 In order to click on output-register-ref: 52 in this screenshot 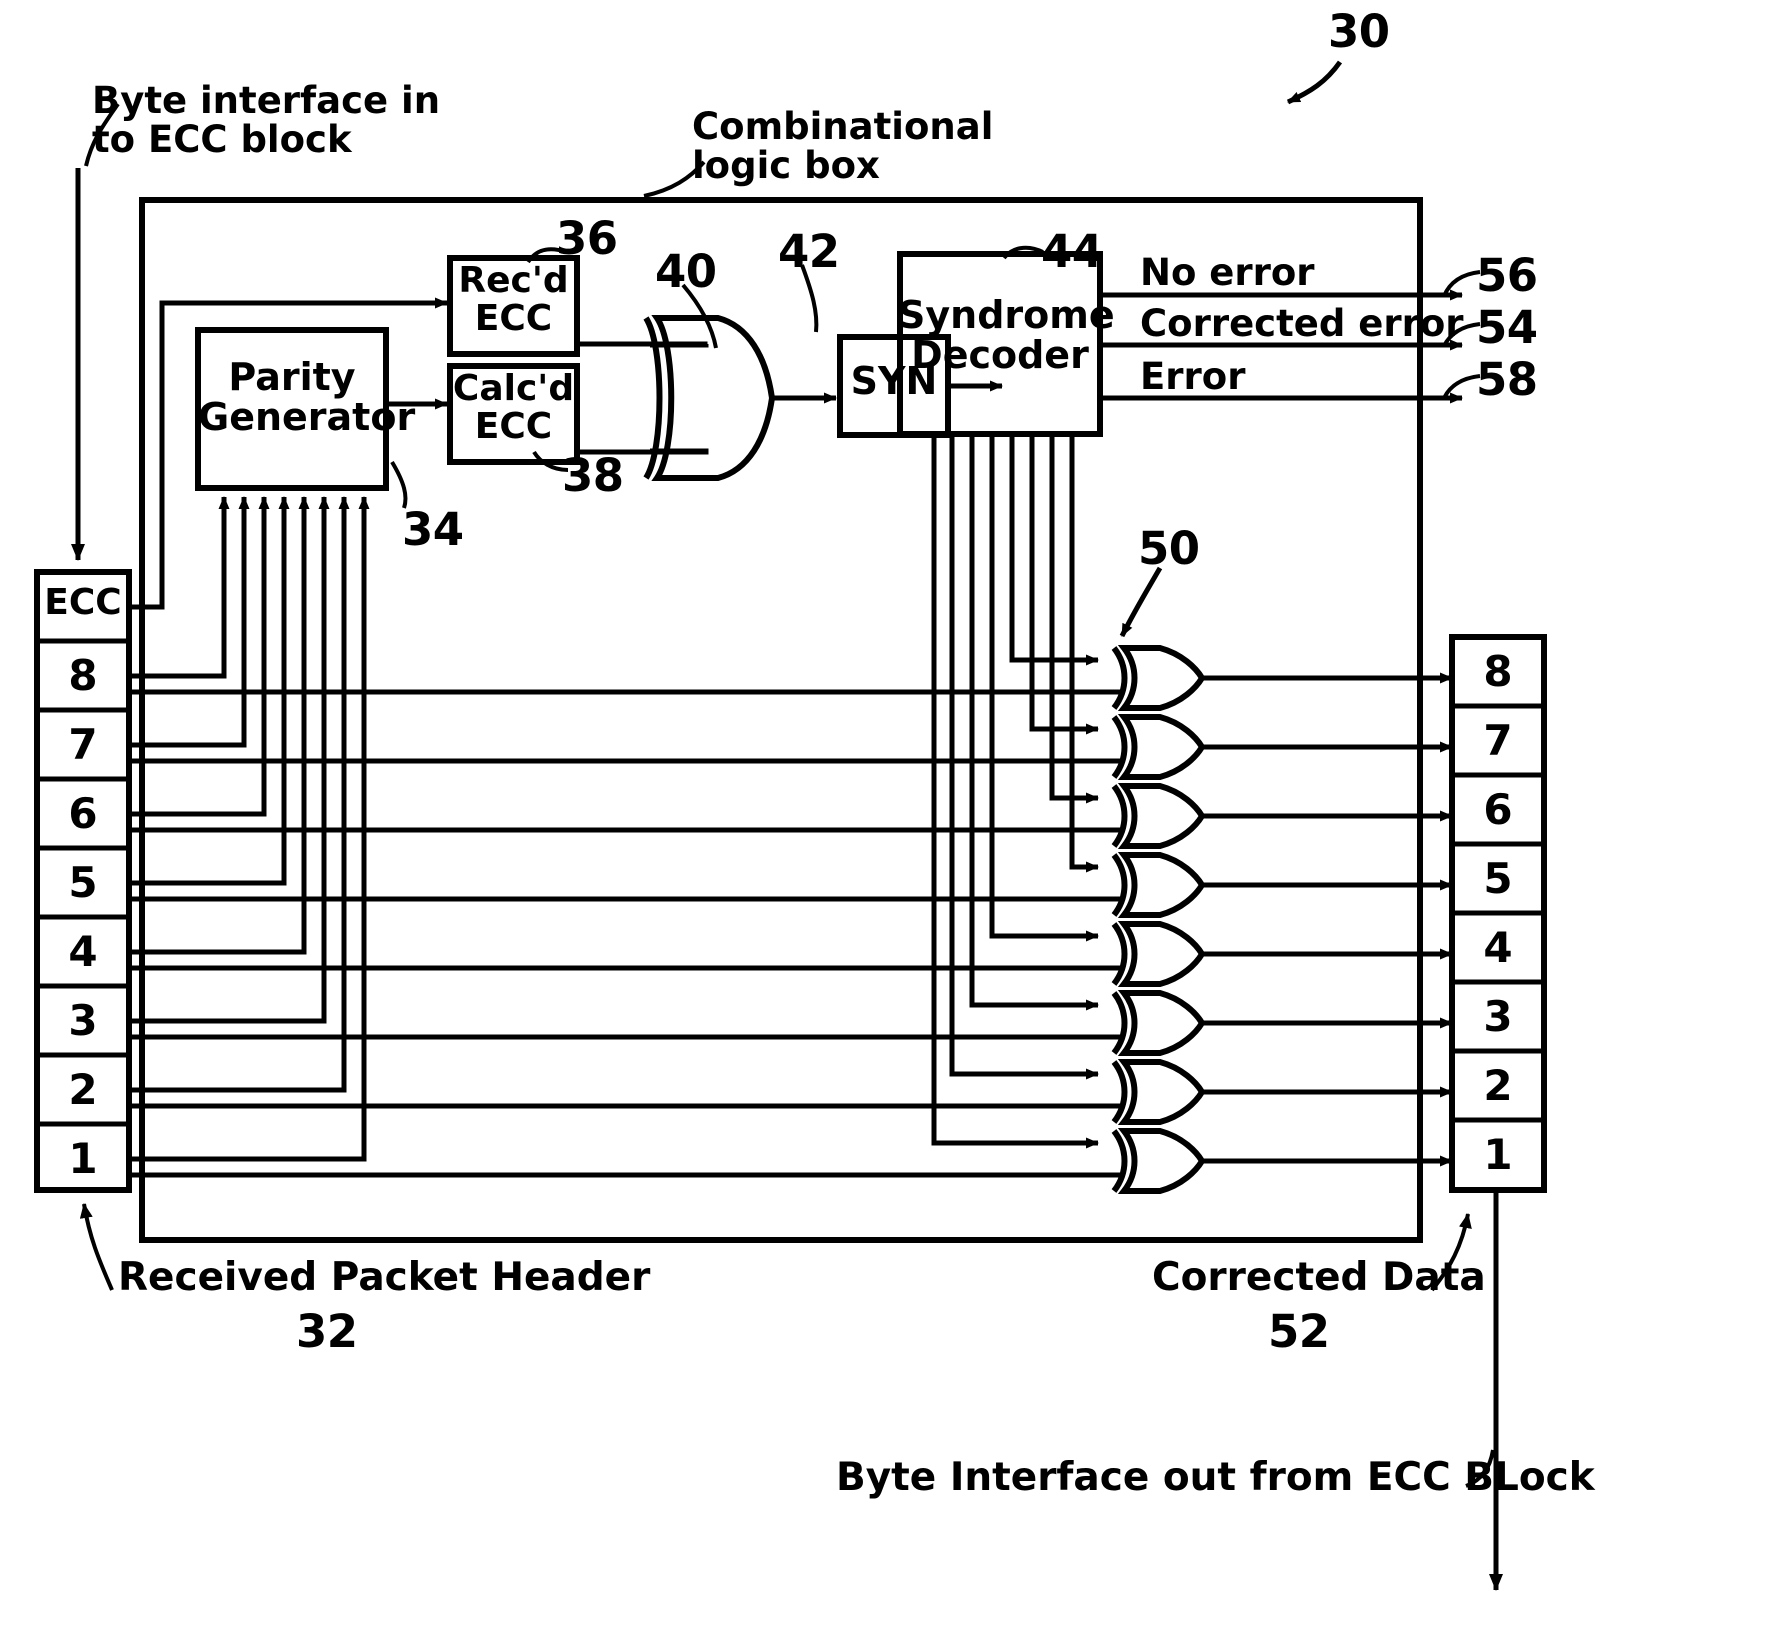, I will do `click(1299, 1331)`.